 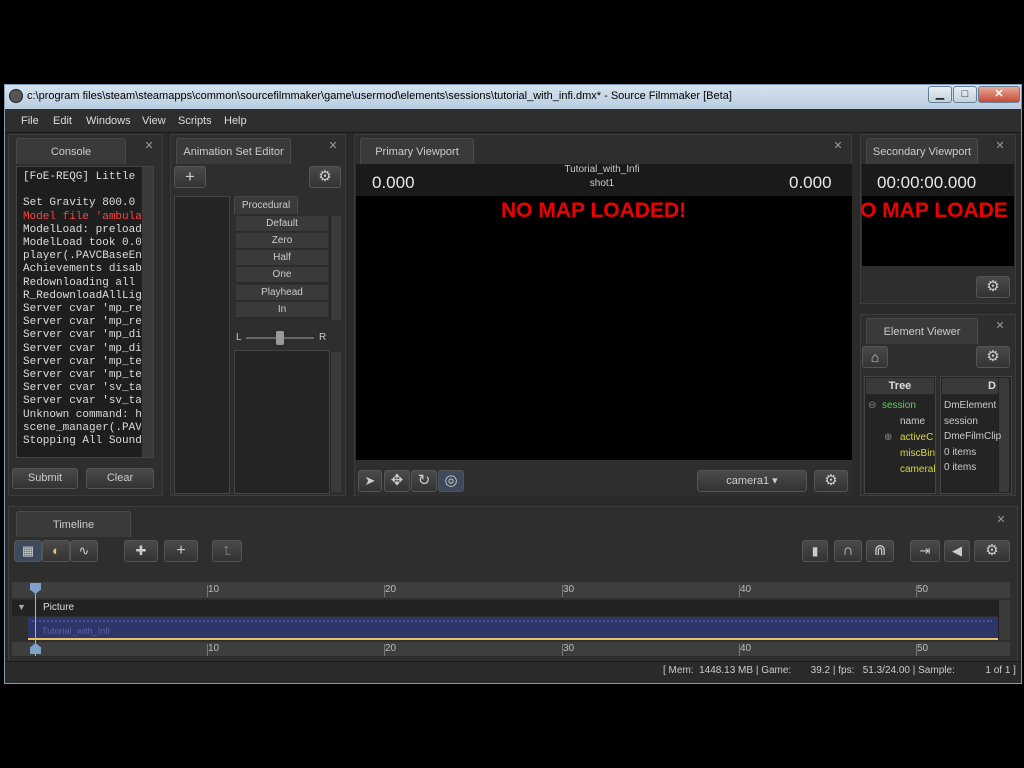 I want to click on tree-value: DmeFilmClip, so click(x=973, y=436).